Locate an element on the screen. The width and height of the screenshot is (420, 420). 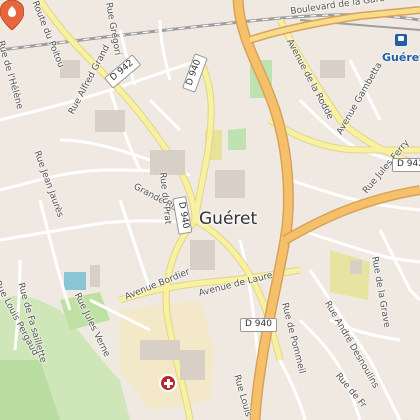
square-green is located at coordinates (237, 139).